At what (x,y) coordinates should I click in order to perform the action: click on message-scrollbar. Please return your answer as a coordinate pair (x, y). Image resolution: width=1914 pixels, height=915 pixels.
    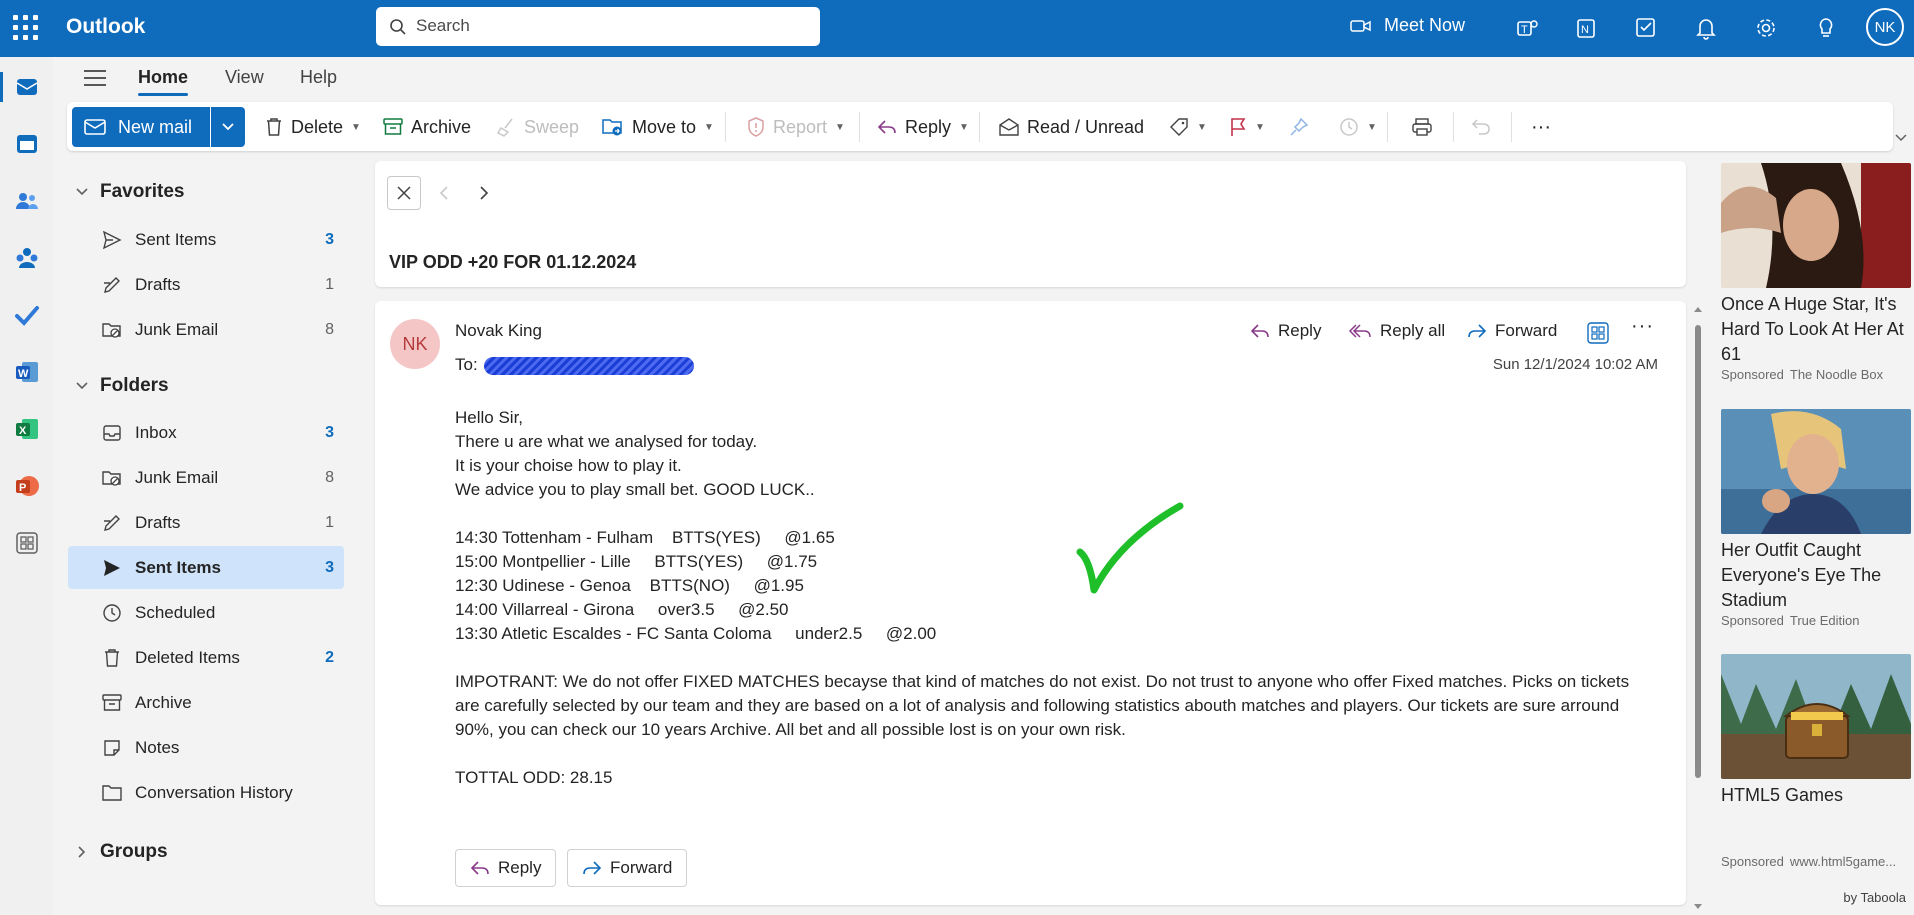
    Looking at the image, I should click on (1698, 607).